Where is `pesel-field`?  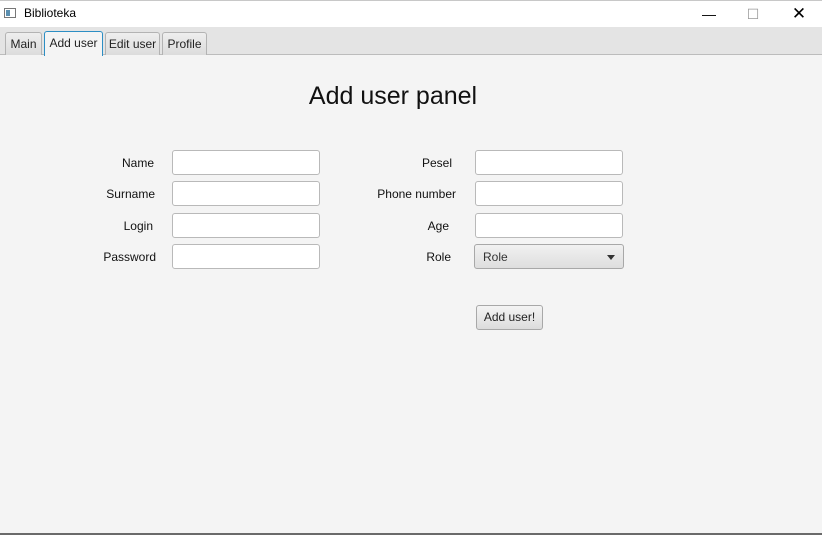 pesel-field is located at coordinates (549, 162).